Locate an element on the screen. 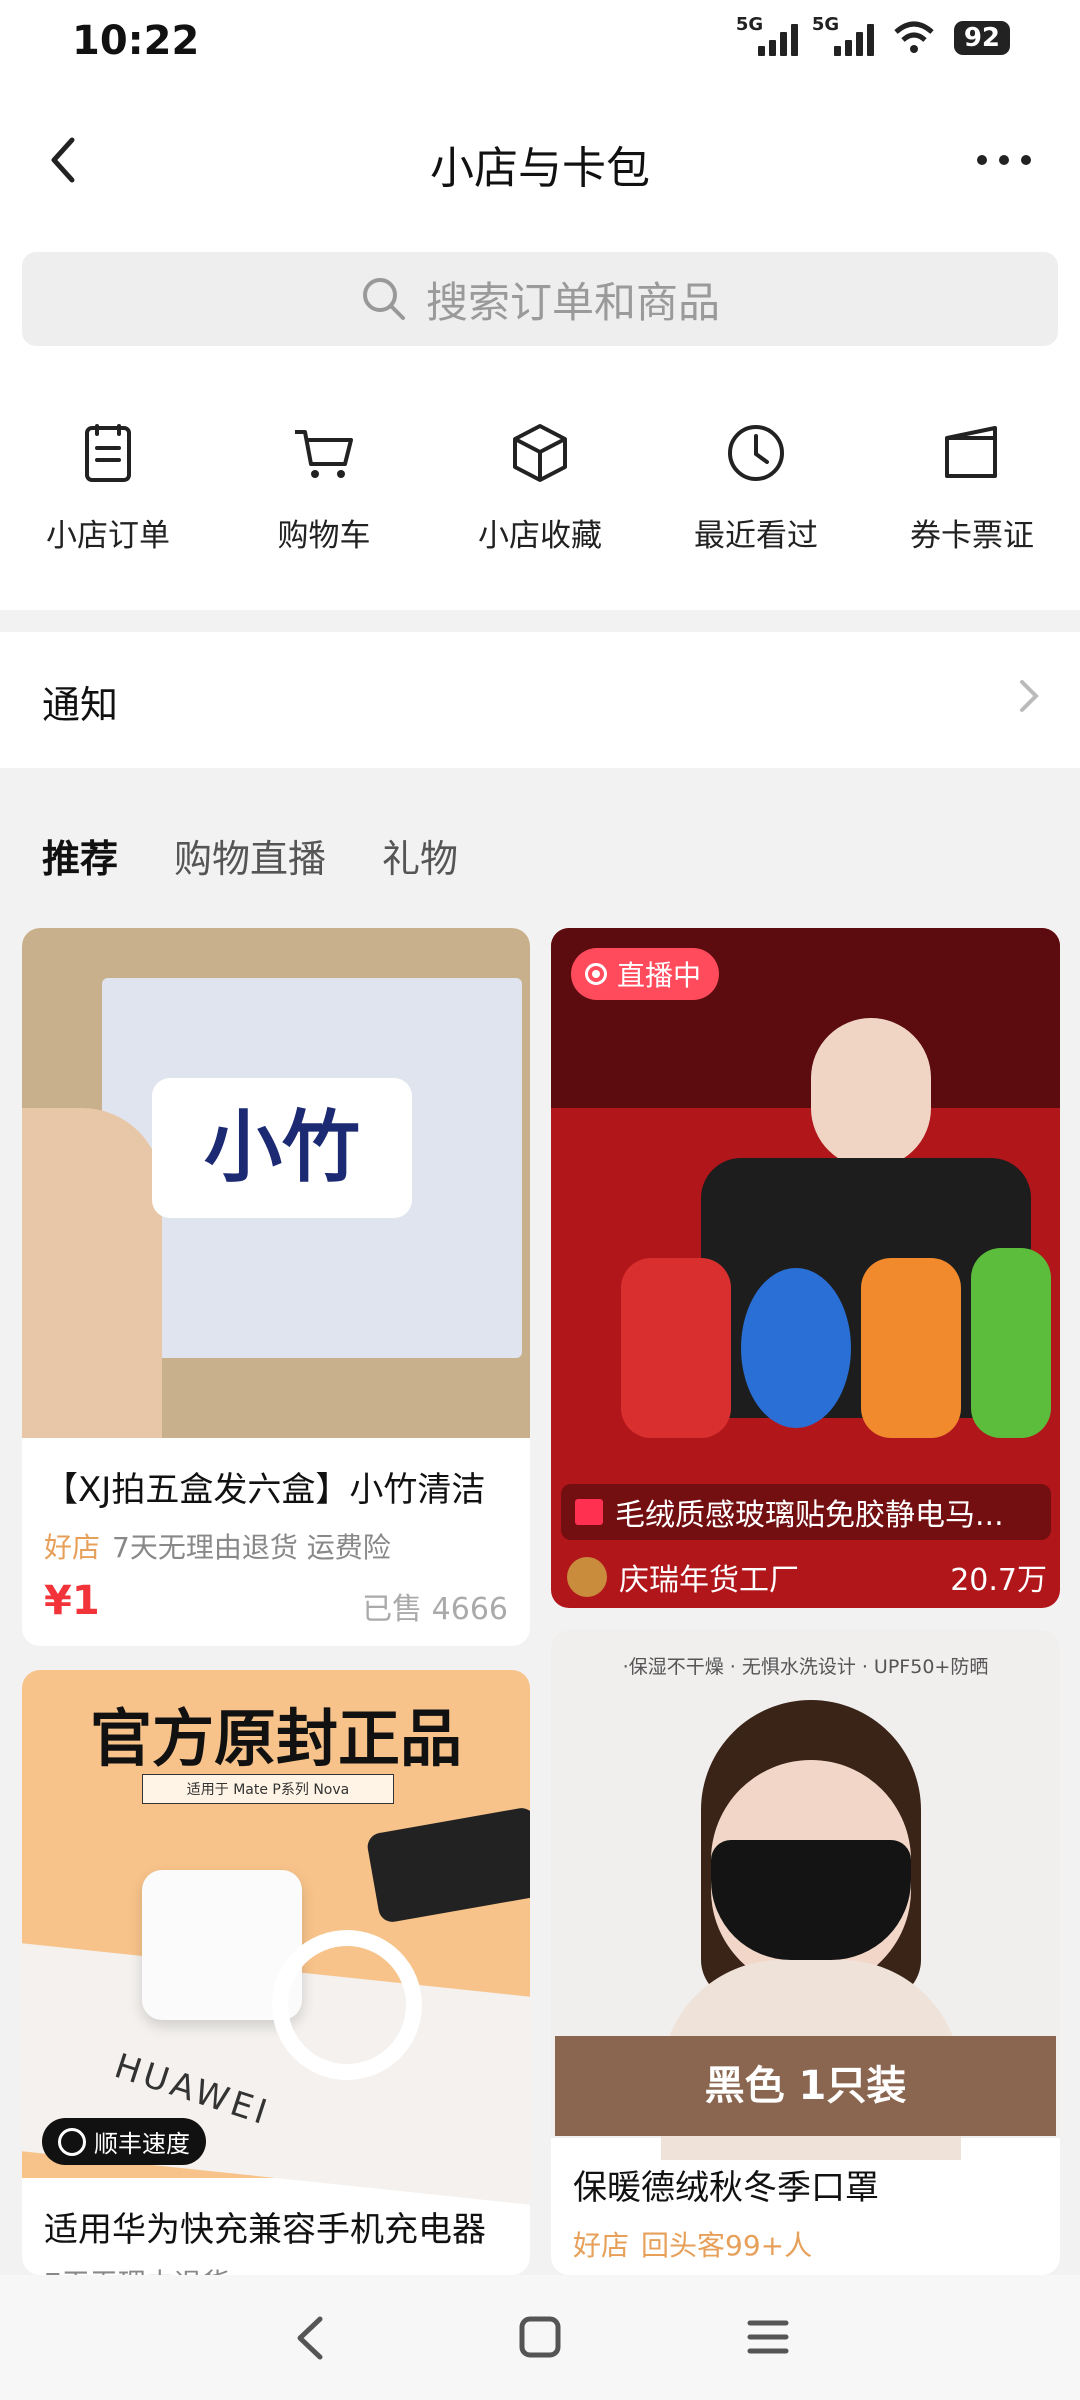 The image size is (1080, 2400). box-icon is located at coordinates (540, 453).